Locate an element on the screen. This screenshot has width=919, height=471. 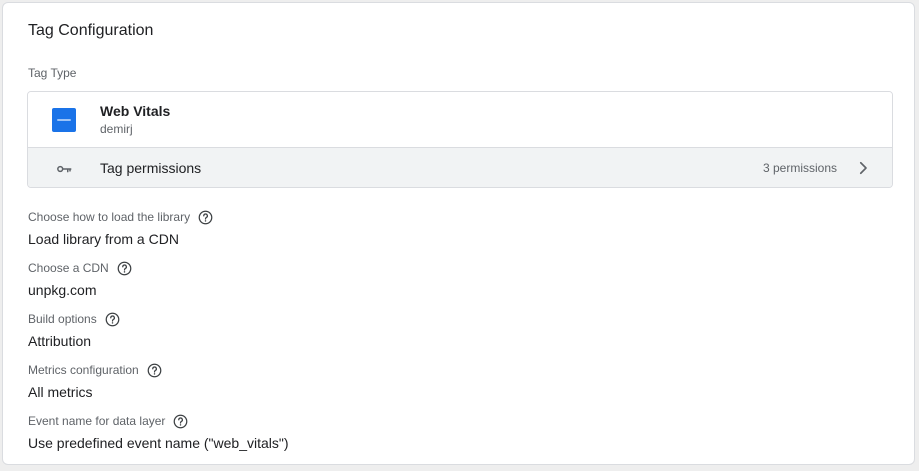
field-label: Choose a CDN is located at coordinates (68, 268).